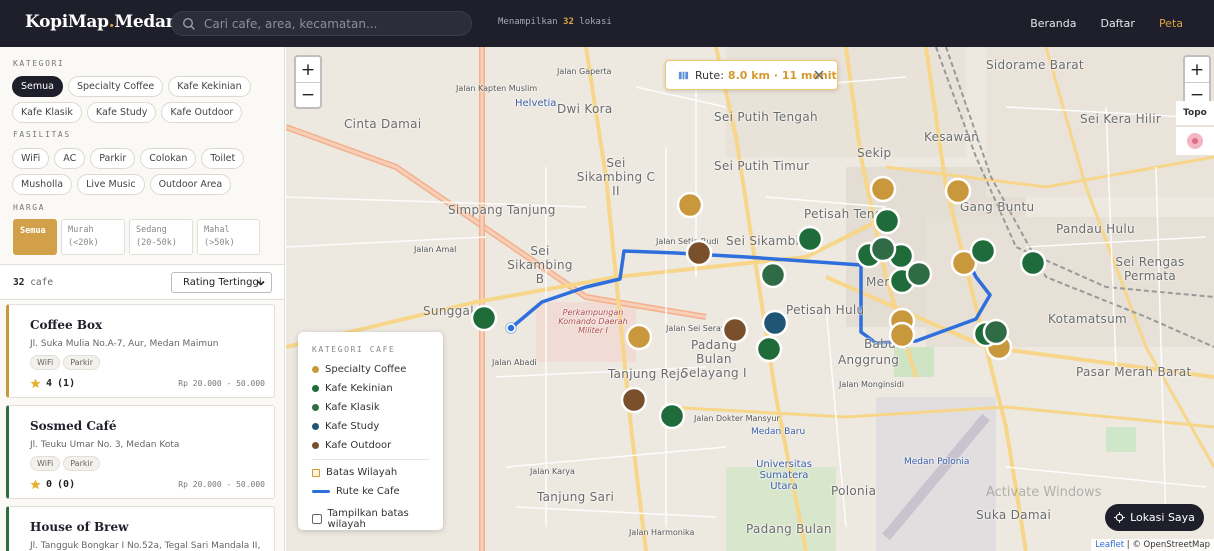 The height and width of the screenshot is (551, 1214). I want to click on chip-parkir: Parkir, so click(113, 158).